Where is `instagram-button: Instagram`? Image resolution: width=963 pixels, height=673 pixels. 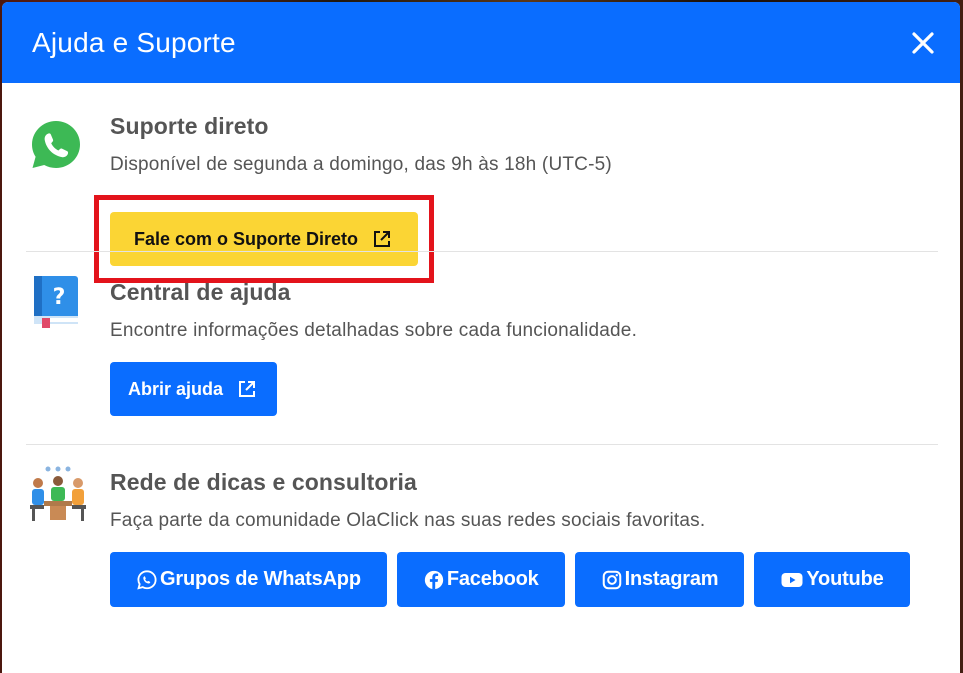 instagram-button: Instagram is located at coordinates (659, 579).